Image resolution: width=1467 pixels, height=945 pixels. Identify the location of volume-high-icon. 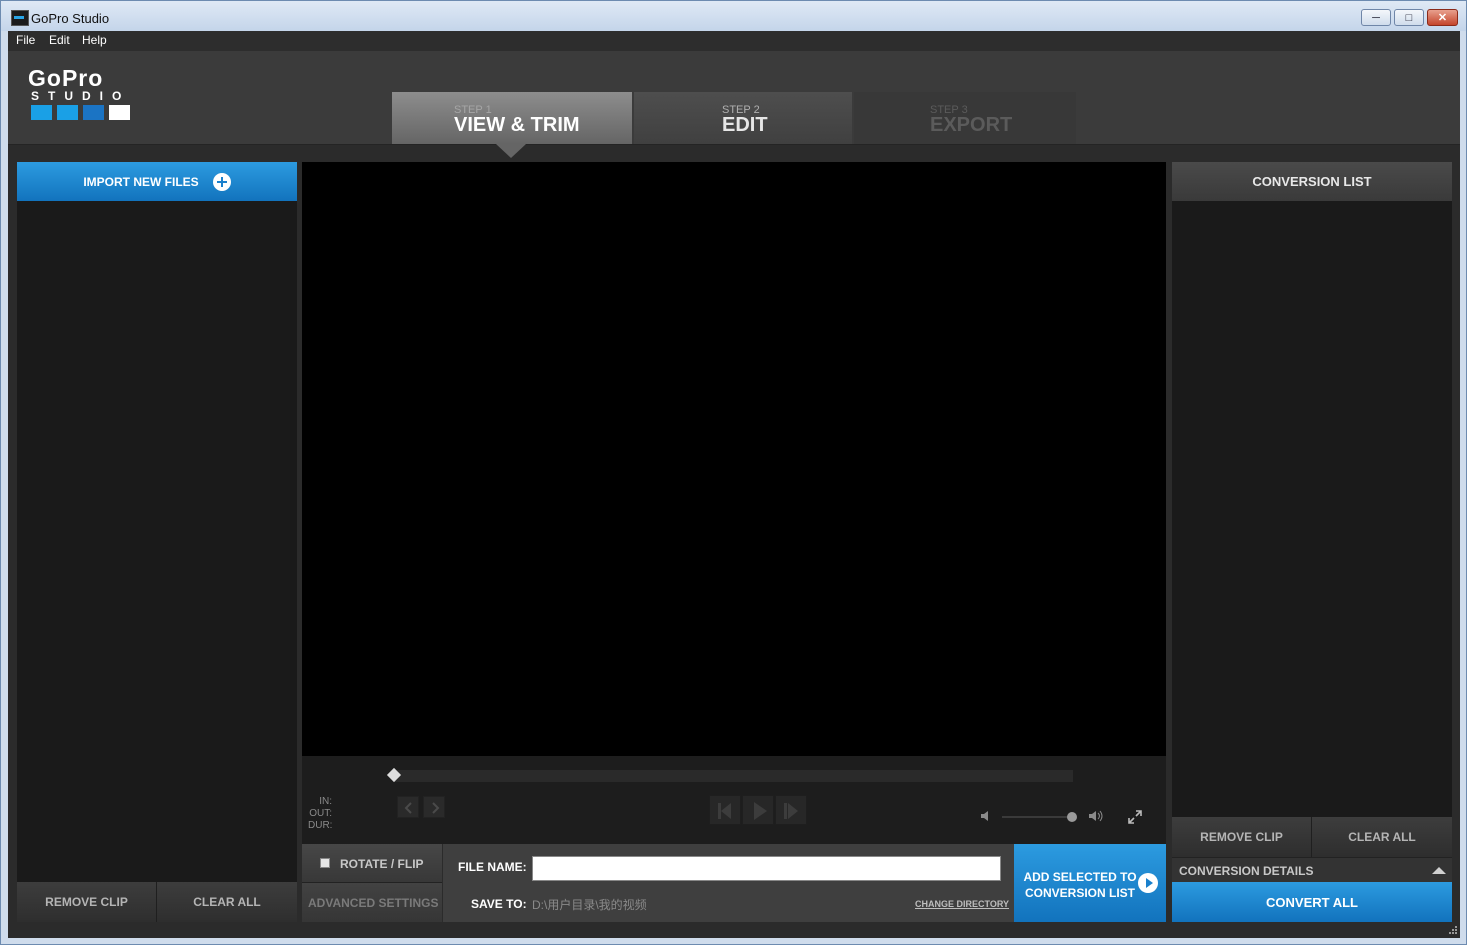
(1096, 816).